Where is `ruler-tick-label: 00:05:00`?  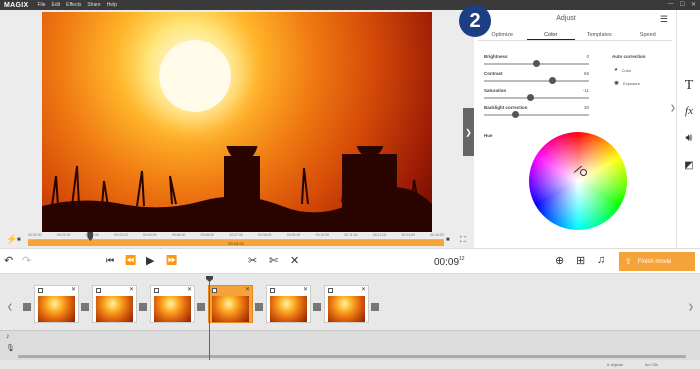
ruler-tick-label: 00:05:00 is located at coordinates (178, 235).